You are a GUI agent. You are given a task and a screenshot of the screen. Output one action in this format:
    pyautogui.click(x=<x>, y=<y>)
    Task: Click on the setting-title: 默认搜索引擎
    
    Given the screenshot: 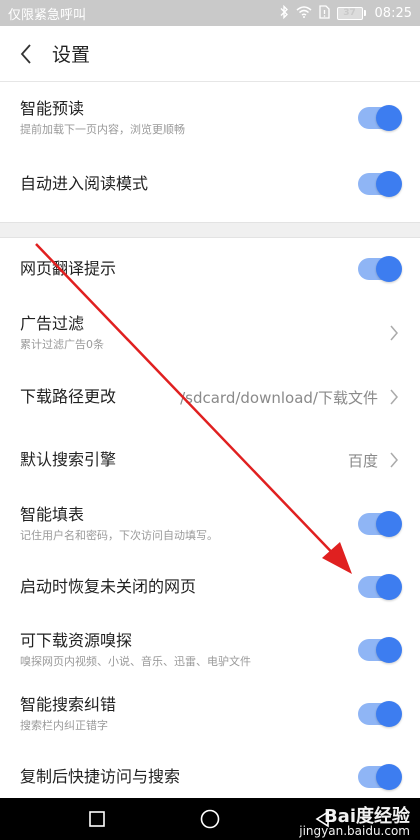 What is the action you would take?
    pyautogui.click(x=68, y=459)
    